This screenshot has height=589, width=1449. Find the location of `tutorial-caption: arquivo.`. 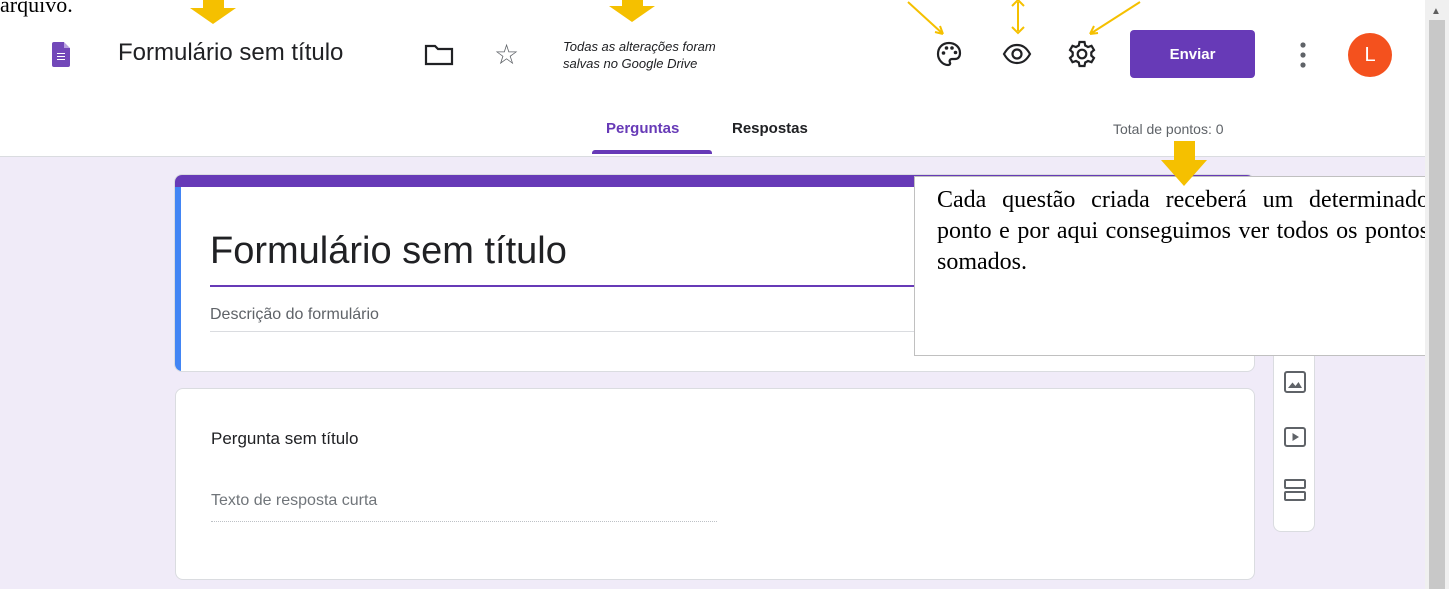

tutorial-caption: arquivo. is located at coordinates (36, 8).